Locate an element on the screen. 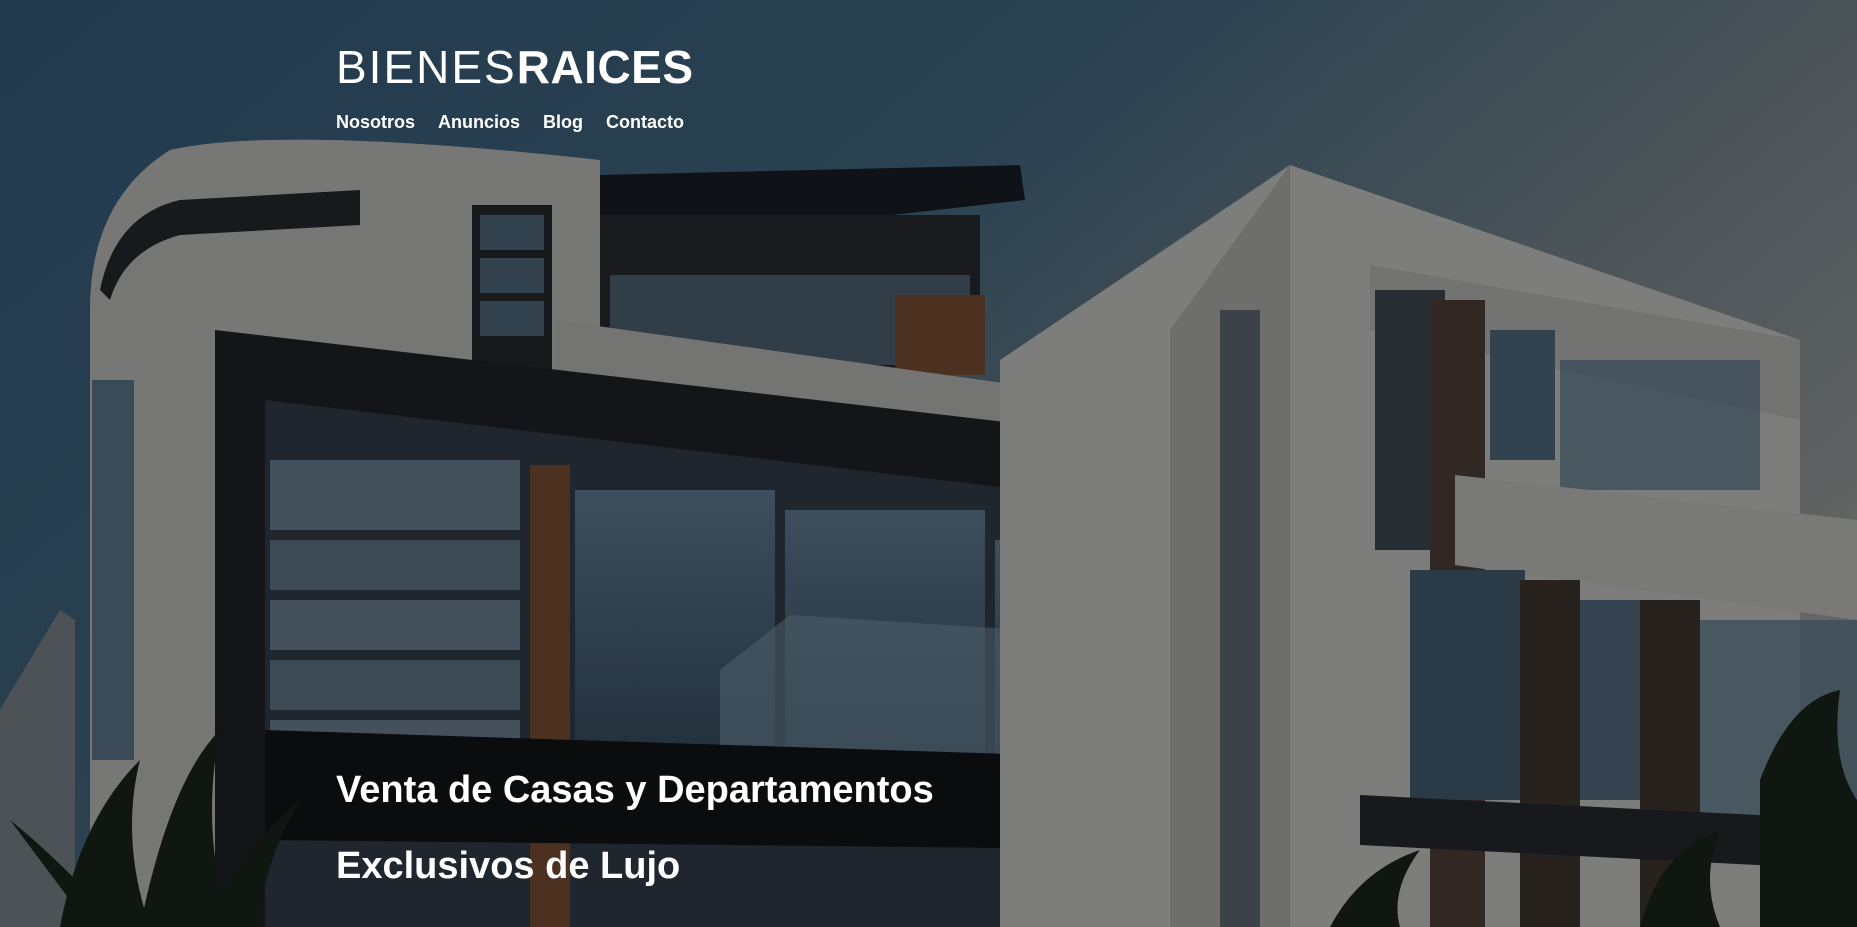  logo-bold-text: RAICES is located at coordinates (605, 67).